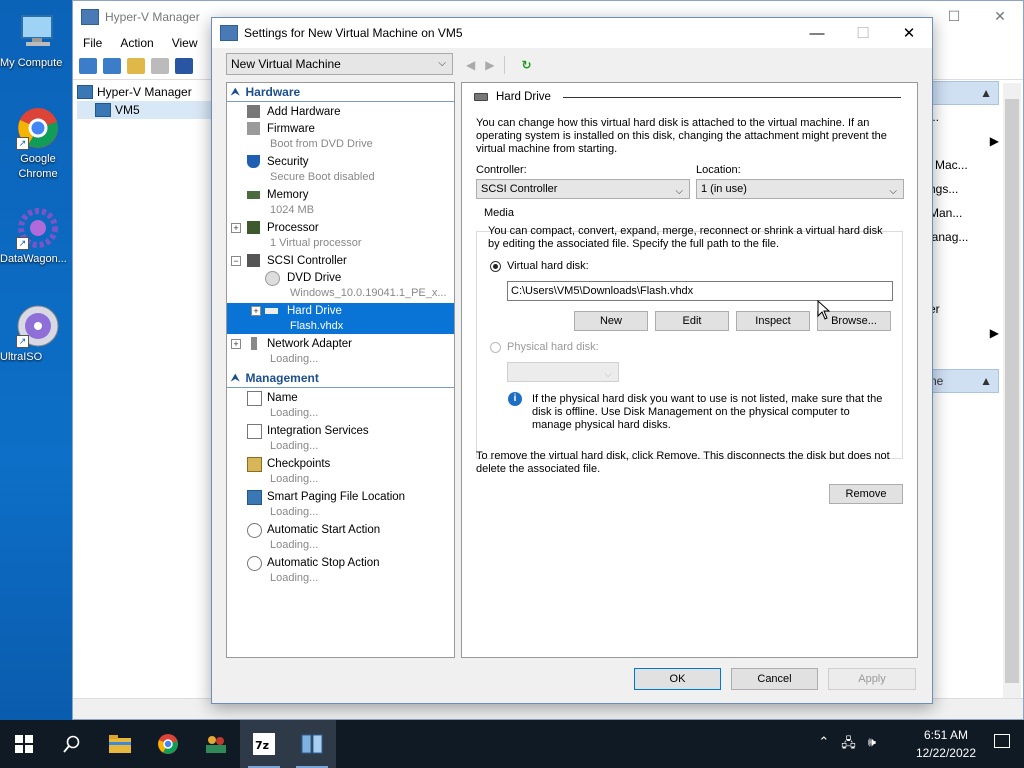  What do you see at coordinates (340, 136) in the screenshot?
I see `tree-item-firmware: Firmware Boot from DVD Drive` at bounding box center [340, 136].